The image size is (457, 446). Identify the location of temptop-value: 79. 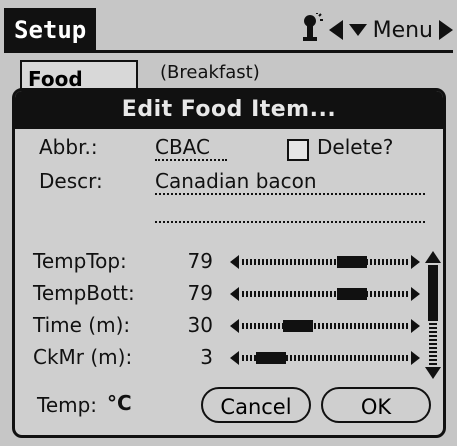
(200, 261).